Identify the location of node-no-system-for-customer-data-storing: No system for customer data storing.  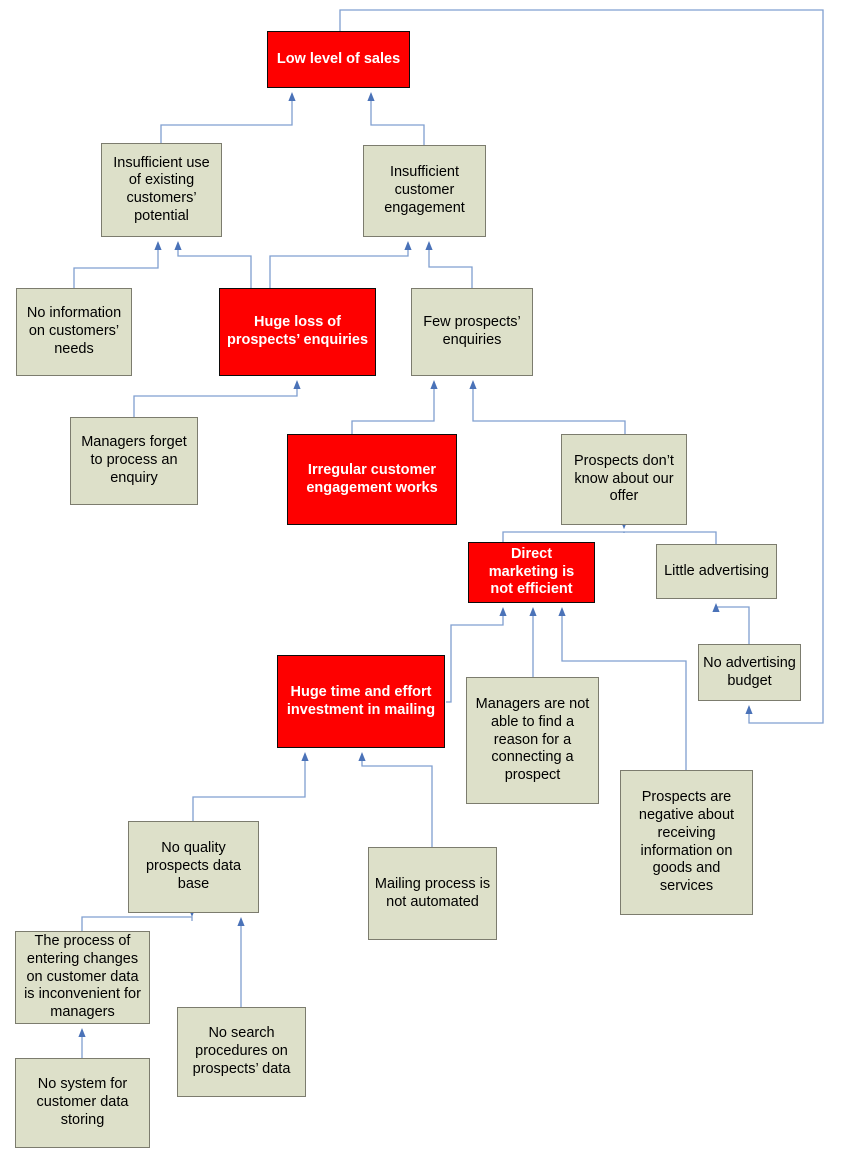
(82, 1103).